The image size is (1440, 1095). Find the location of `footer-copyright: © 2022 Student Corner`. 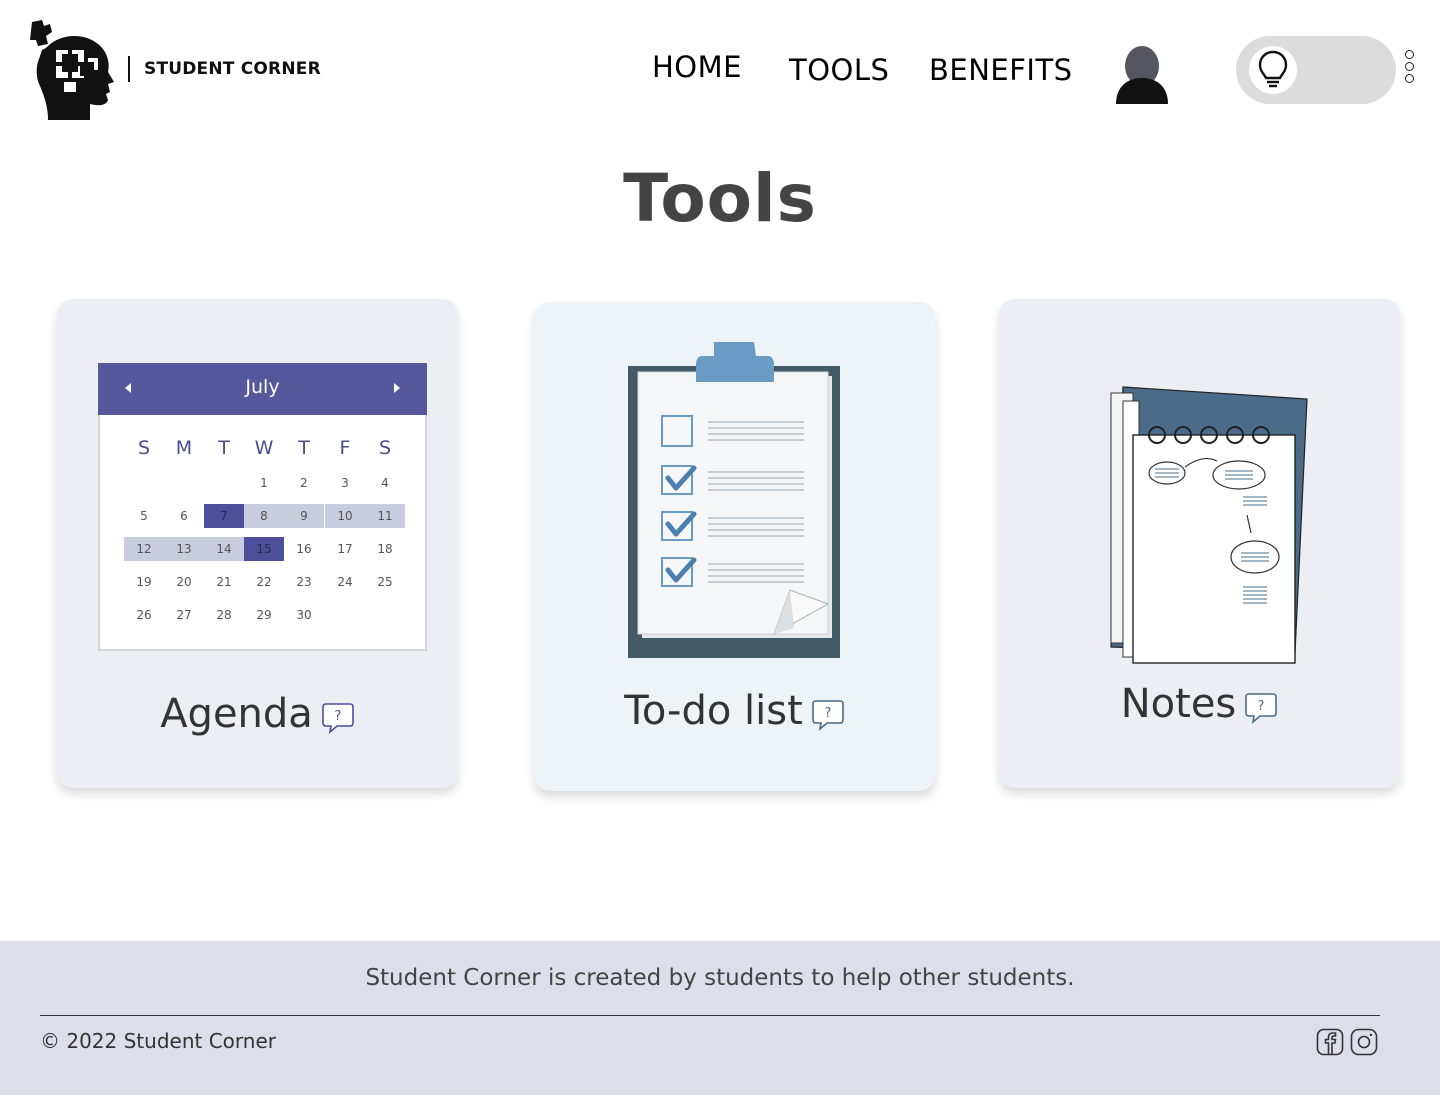

footer-copyright: © 2022 Student Corner is located at coordinates (158, 1041).